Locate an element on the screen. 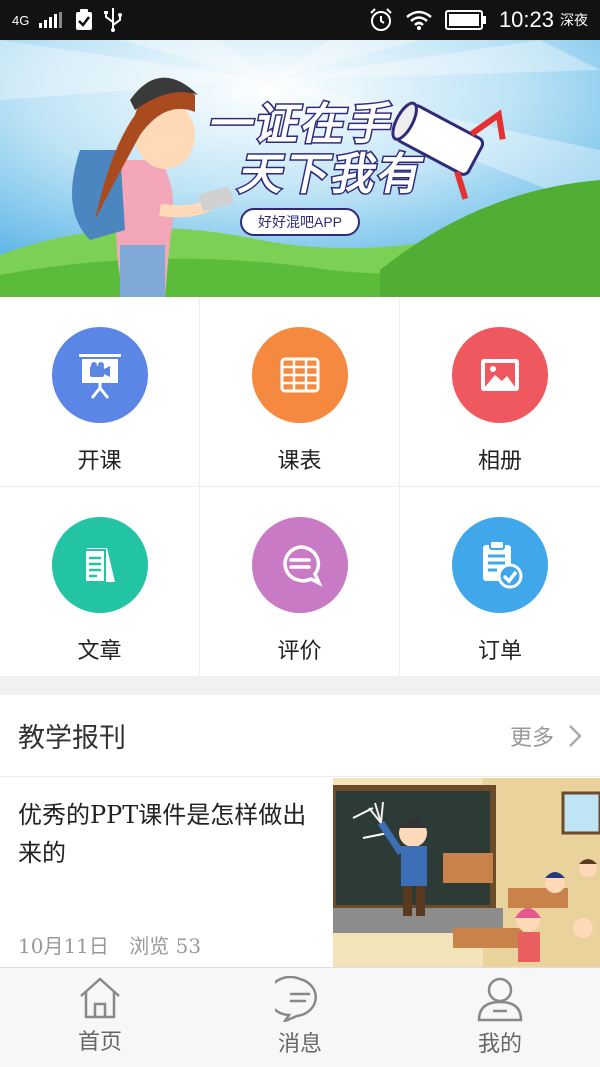 This screenshot has height=1067, width=600. article-title: 优秀的PPT课件是怎样做出来的 is located at coordinates (162, 834).